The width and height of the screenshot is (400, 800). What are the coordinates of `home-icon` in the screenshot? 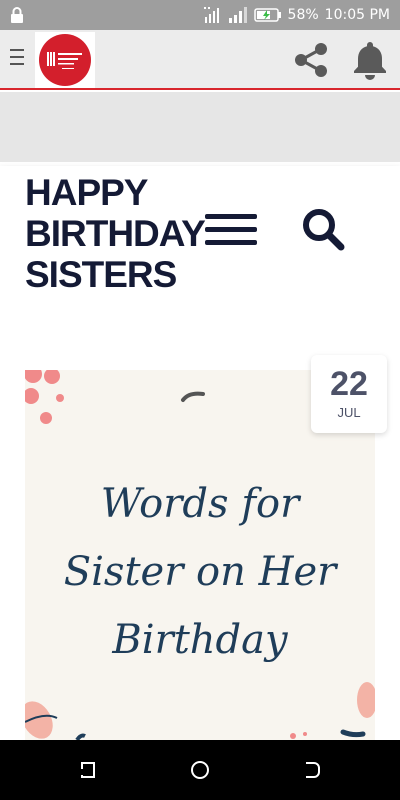 It's located at (200, 770).